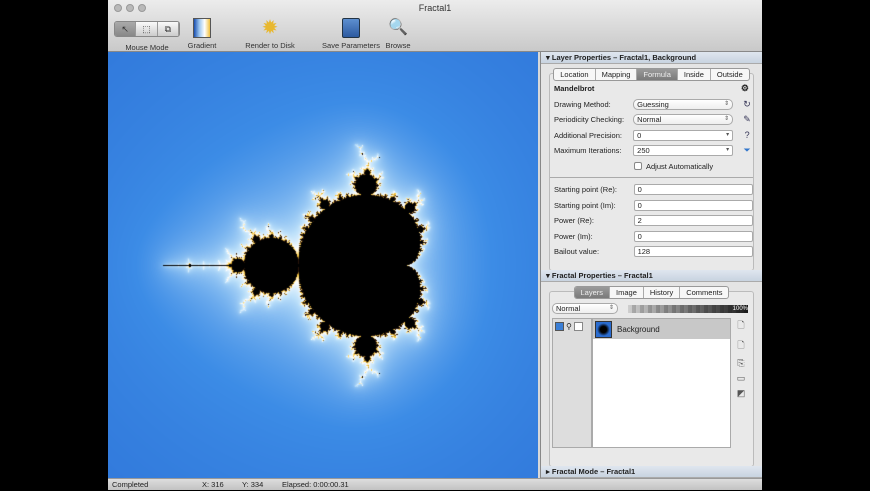  What do you see at coordinates (270, 45) in the screenshot?
I see `render-label: Render to Disk` at bounding box center [270, 45].